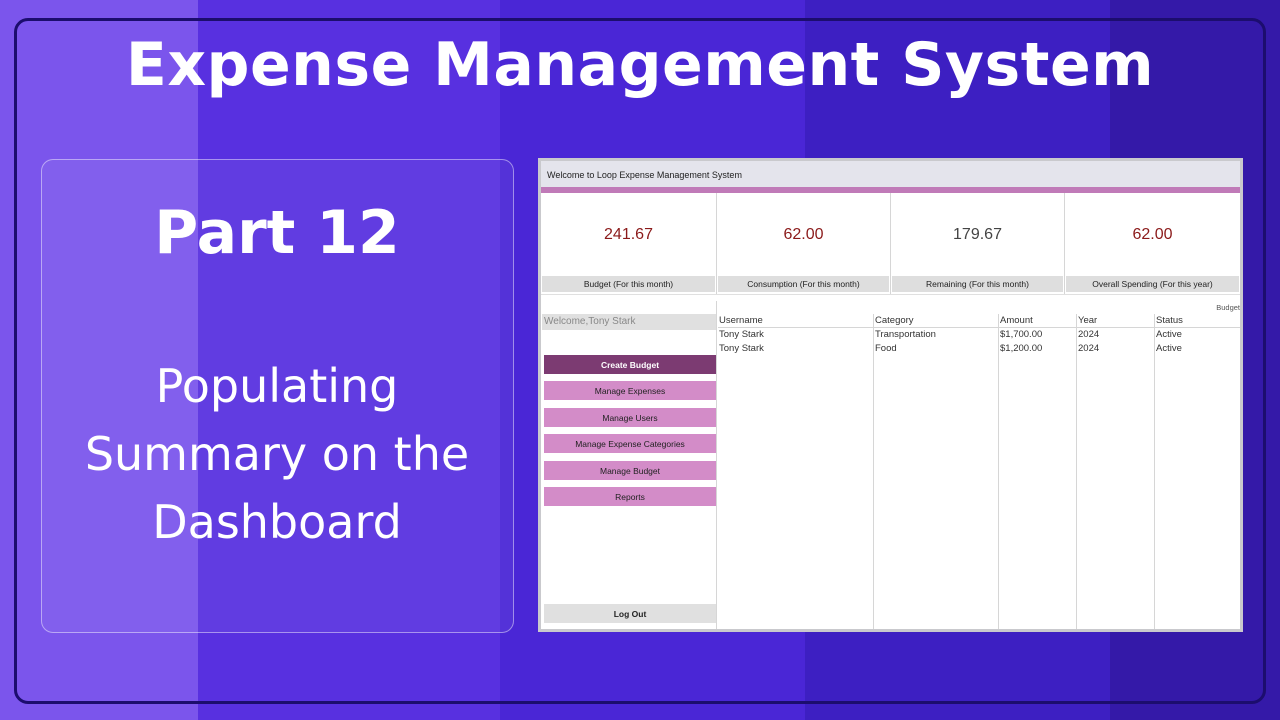  I want to click on column-header: Status, so click(1197, 321).